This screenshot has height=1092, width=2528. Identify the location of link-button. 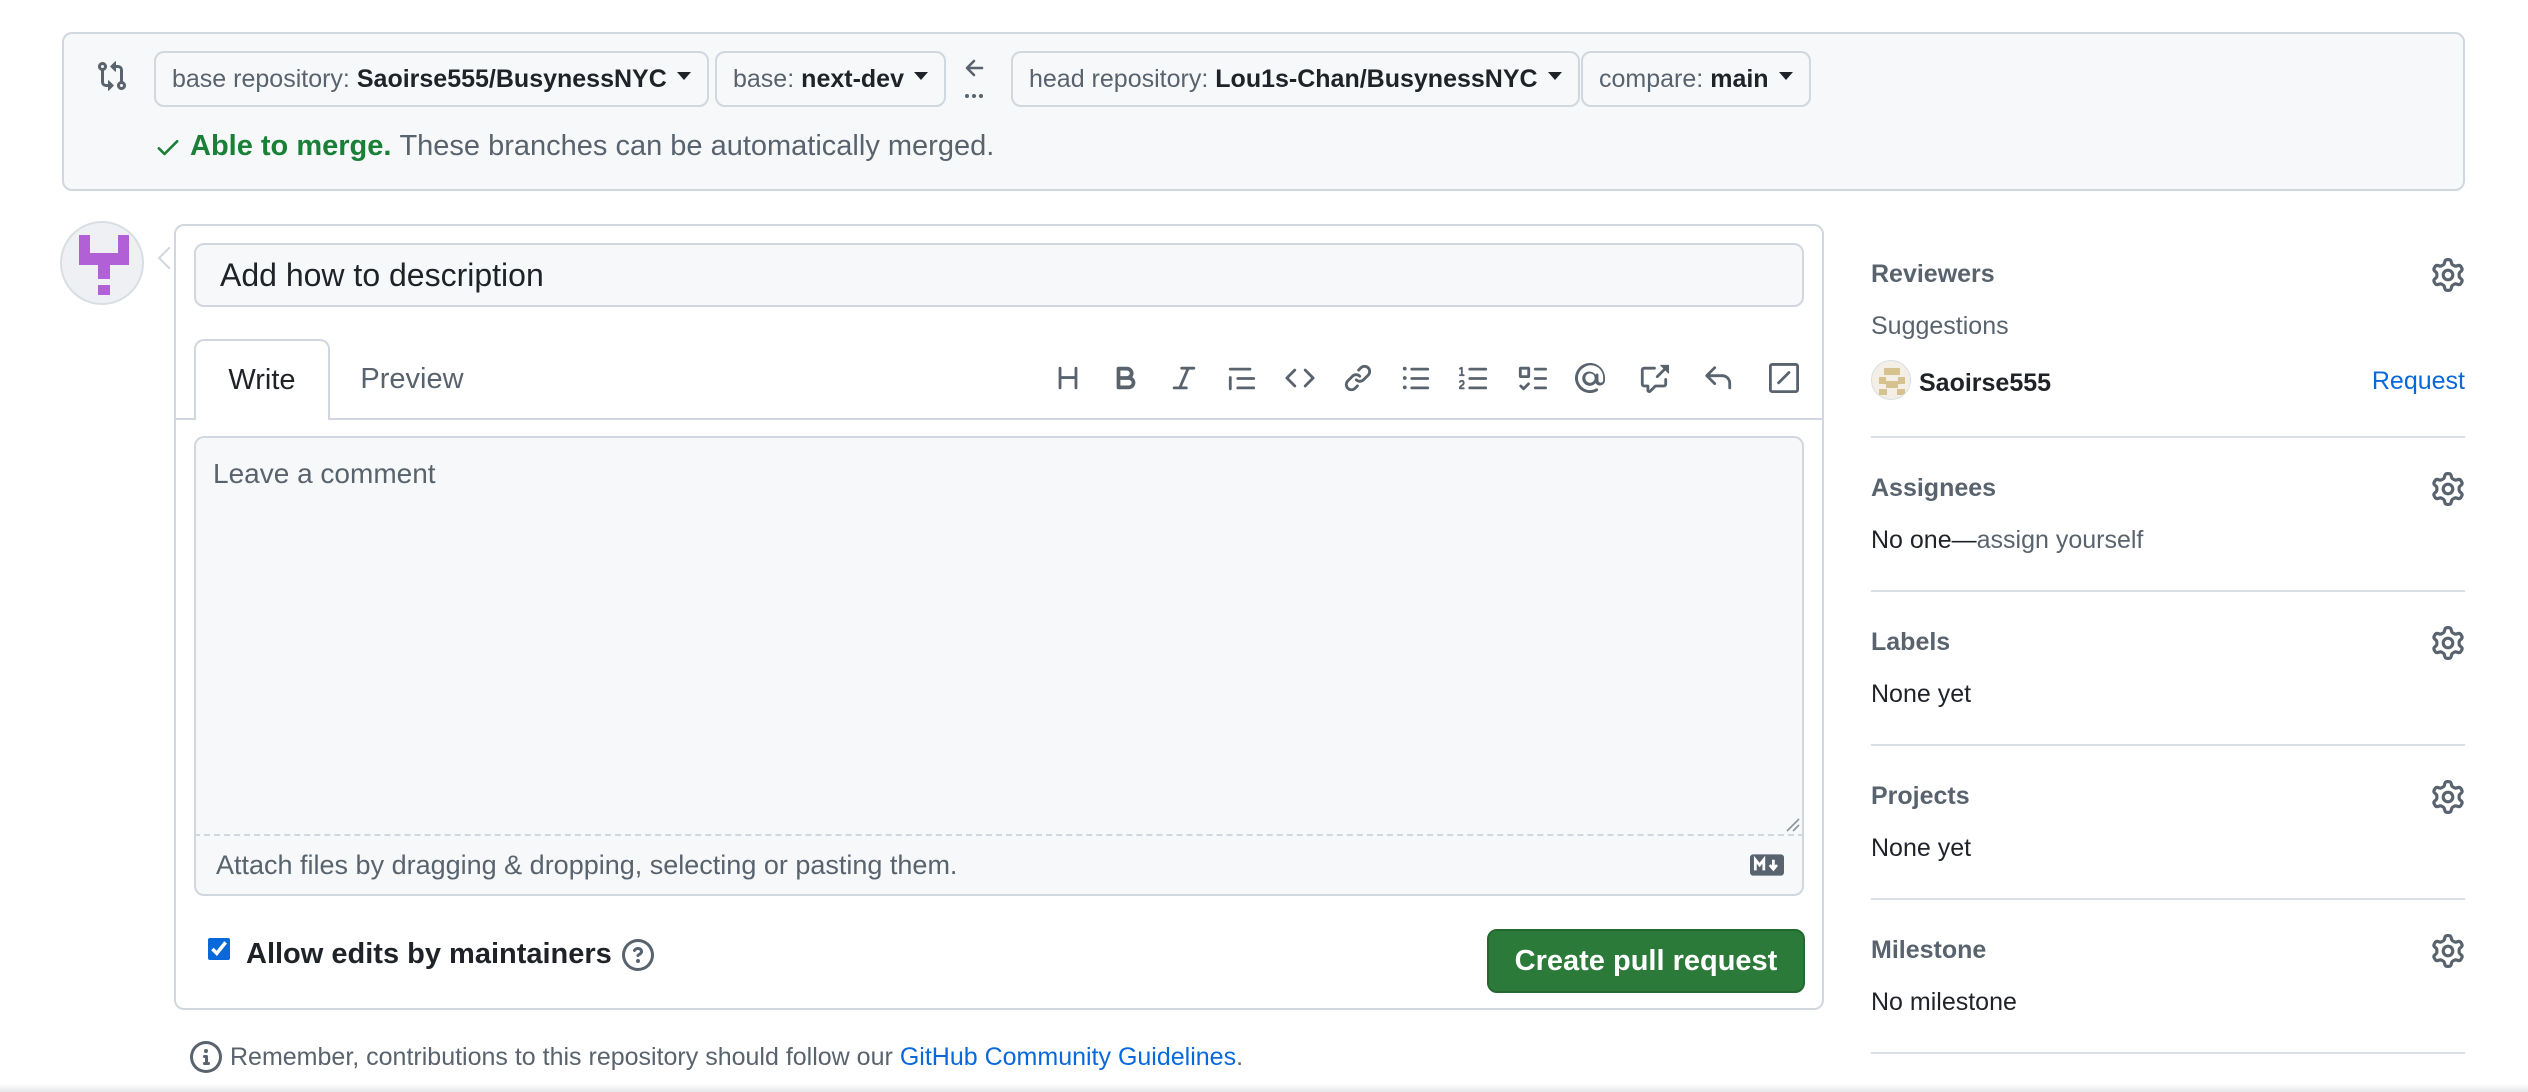
(1358, 378).